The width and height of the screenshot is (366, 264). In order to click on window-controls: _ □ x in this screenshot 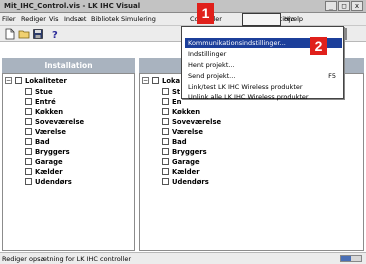, I will do `click(344, 6)`.